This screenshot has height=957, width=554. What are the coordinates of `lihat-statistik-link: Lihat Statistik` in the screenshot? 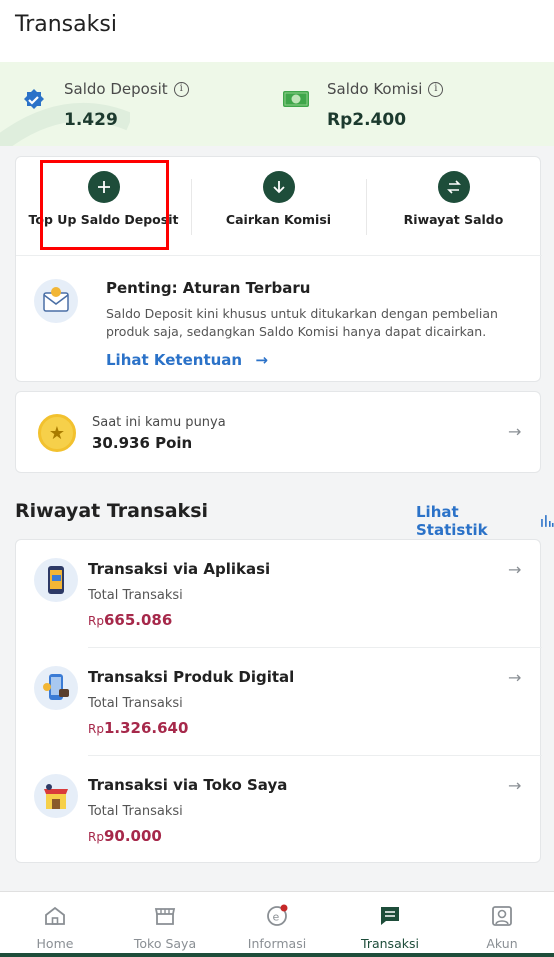 It's located at (485, 521).